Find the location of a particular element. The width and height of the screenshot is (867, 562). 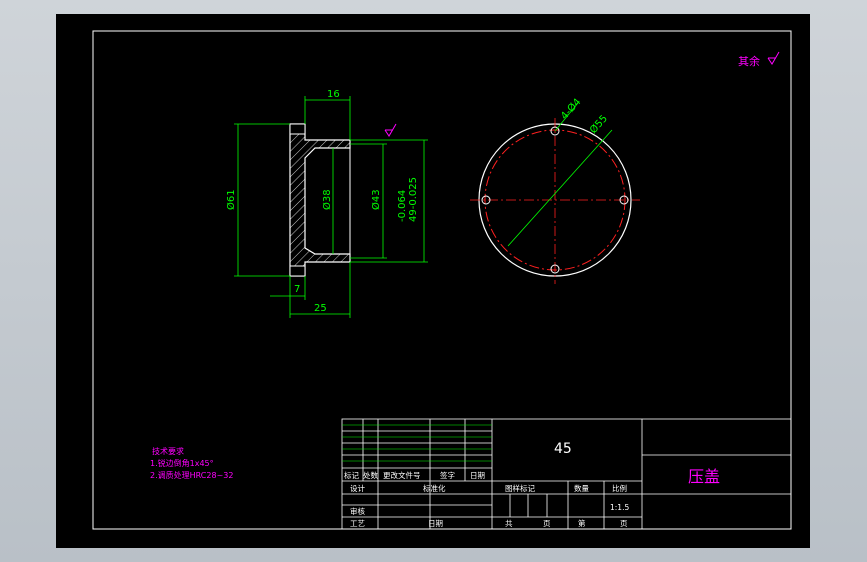

dim-61: Ø61 is located at coordinates (231, 199).